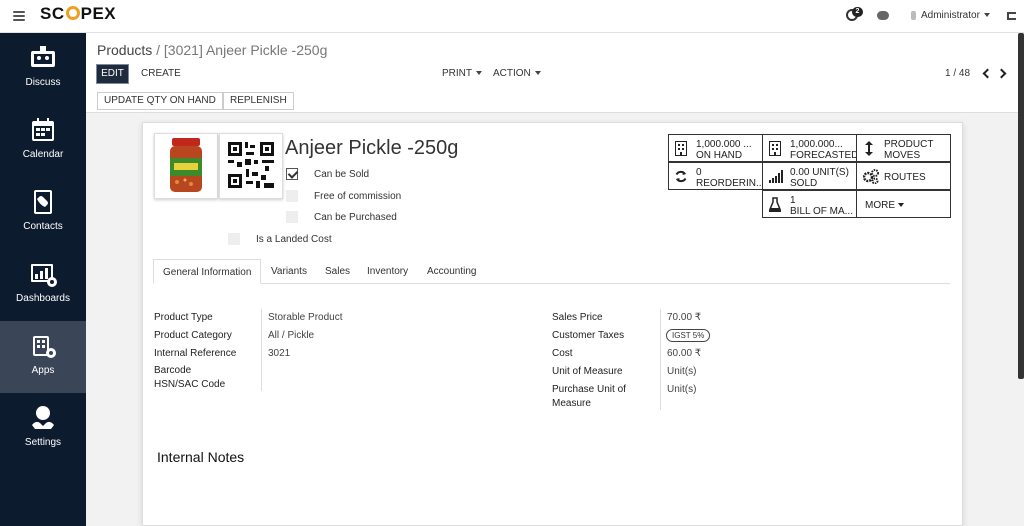  Describe the element at coordinates (809, 176) in the screenshot. I see `sold-button: 0.00 UNIT(S) SOLD` at that location.